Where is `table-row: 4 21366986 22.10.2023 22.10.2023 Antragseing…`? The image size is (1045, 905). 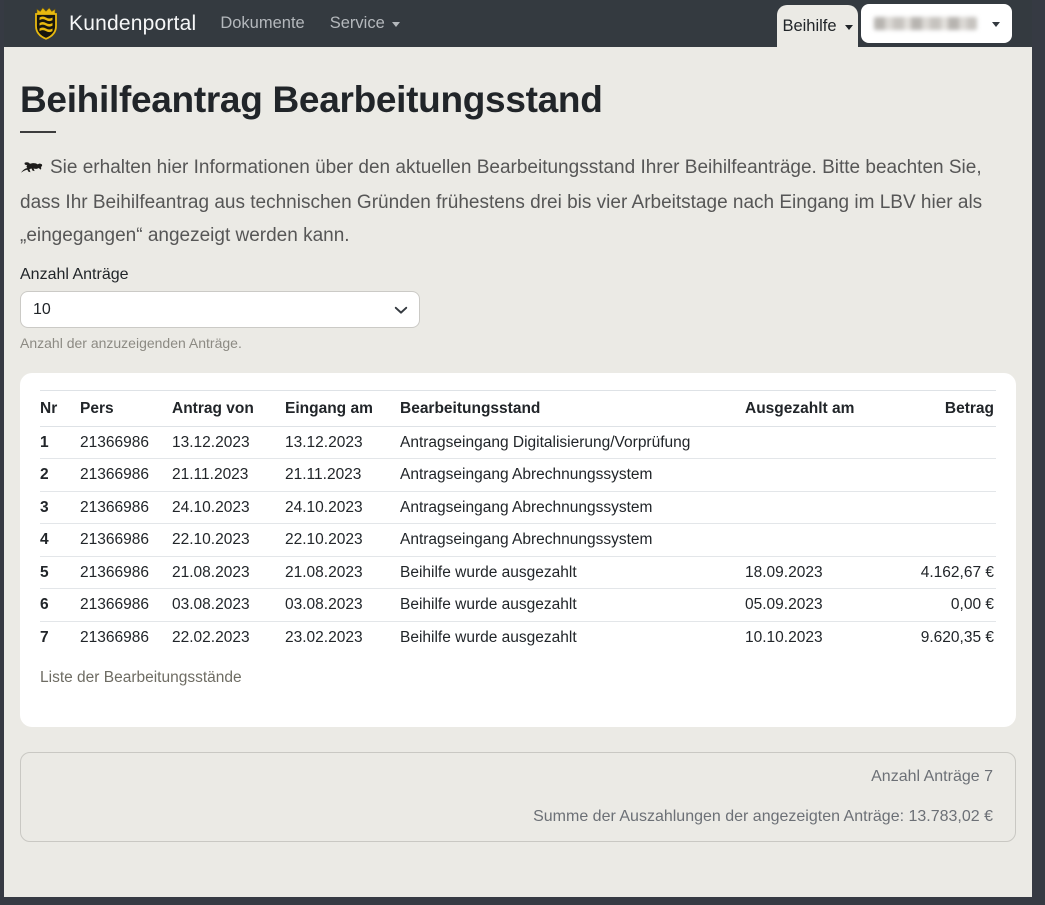 table-row: 4 21366986 22.10.2023 22.10.2023 Antragseing… is located at coordinates (518, 540).